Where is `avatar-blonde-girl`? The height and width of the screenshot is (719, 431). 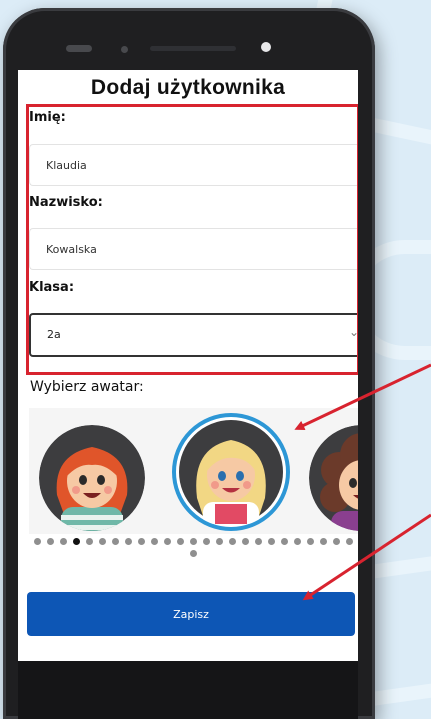 avatar-blonde-girl is located at coordinates (231, 472).